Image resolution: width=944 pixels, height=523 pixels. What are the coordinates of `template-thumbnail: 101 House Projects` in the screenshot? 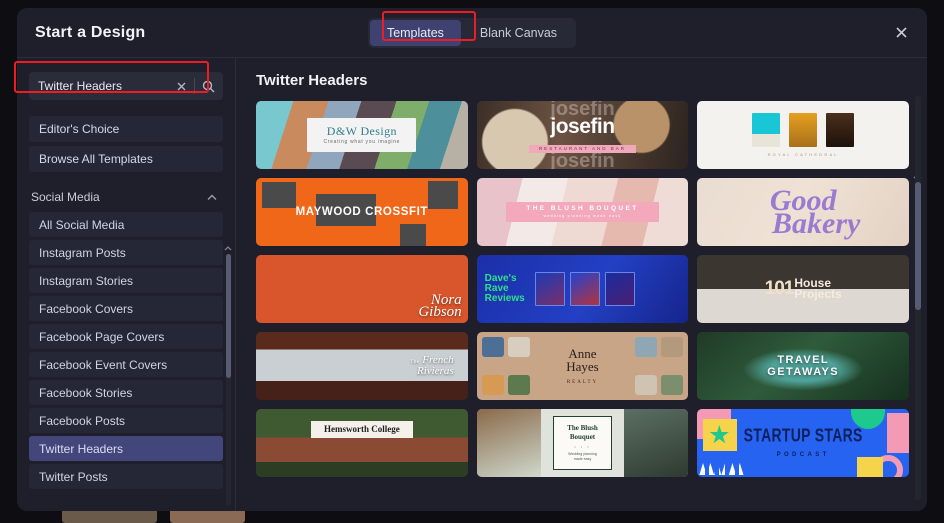 It's located at (803, 289).